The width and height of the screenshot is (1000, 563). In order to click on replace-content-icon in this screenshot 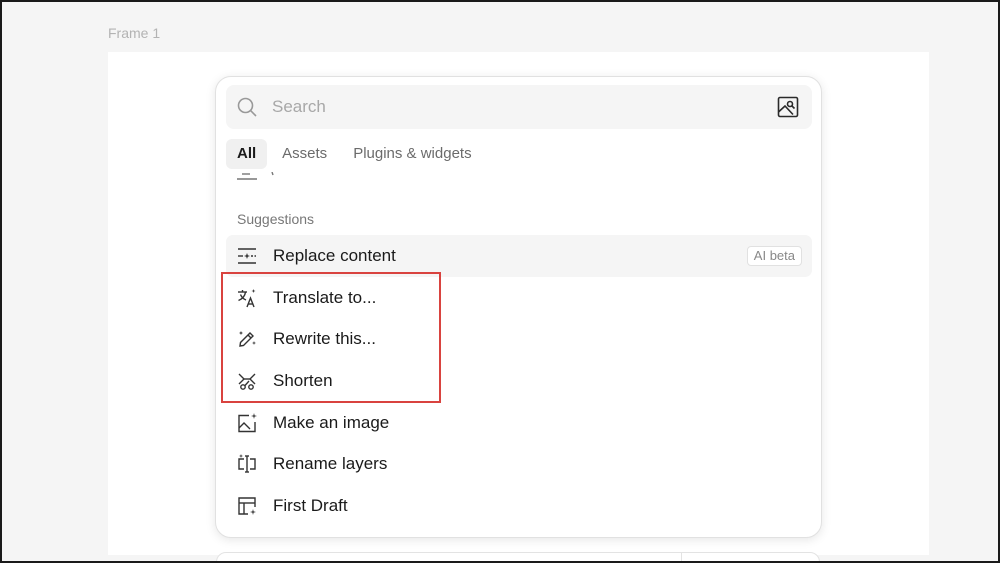, I will do `click(247, 256)`.